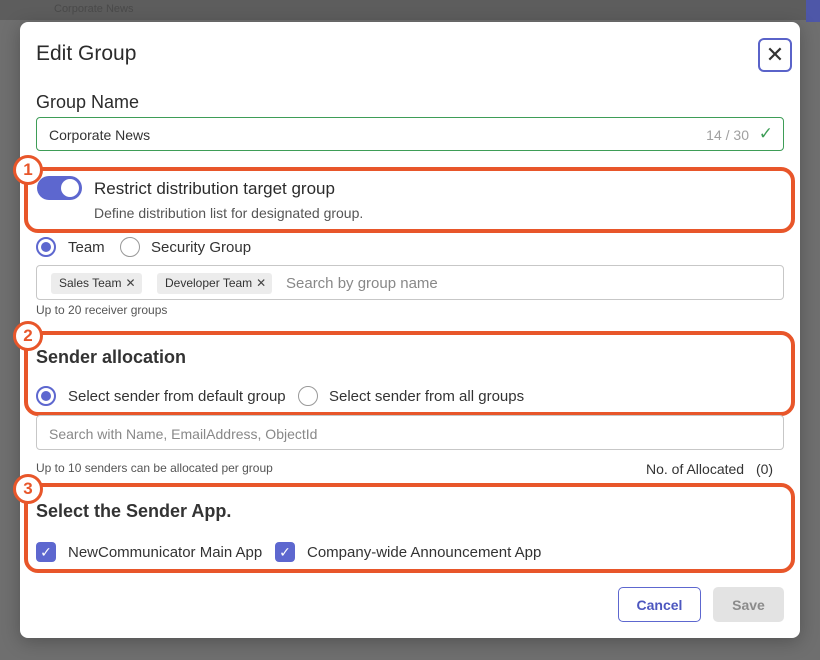 This screenshot has width=820, height=660. What do you see at coordinates (46, 247) in the screenshot?
I see `radio-team` at bounding box center [46, 247].